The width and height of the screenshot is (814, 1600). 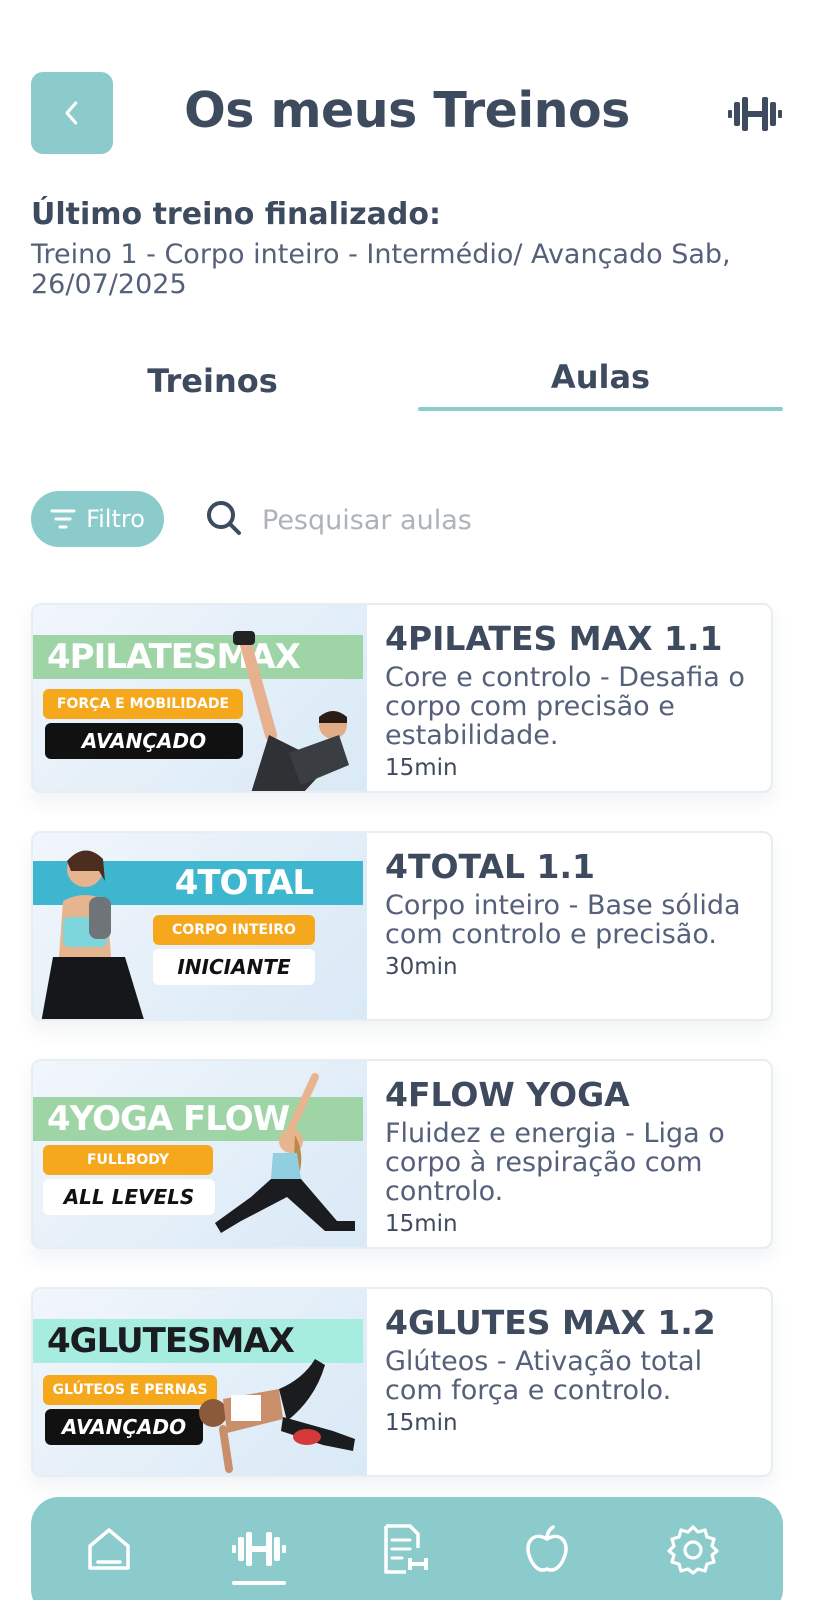 I want to click on filter-icon, so click(x=63, y=519).